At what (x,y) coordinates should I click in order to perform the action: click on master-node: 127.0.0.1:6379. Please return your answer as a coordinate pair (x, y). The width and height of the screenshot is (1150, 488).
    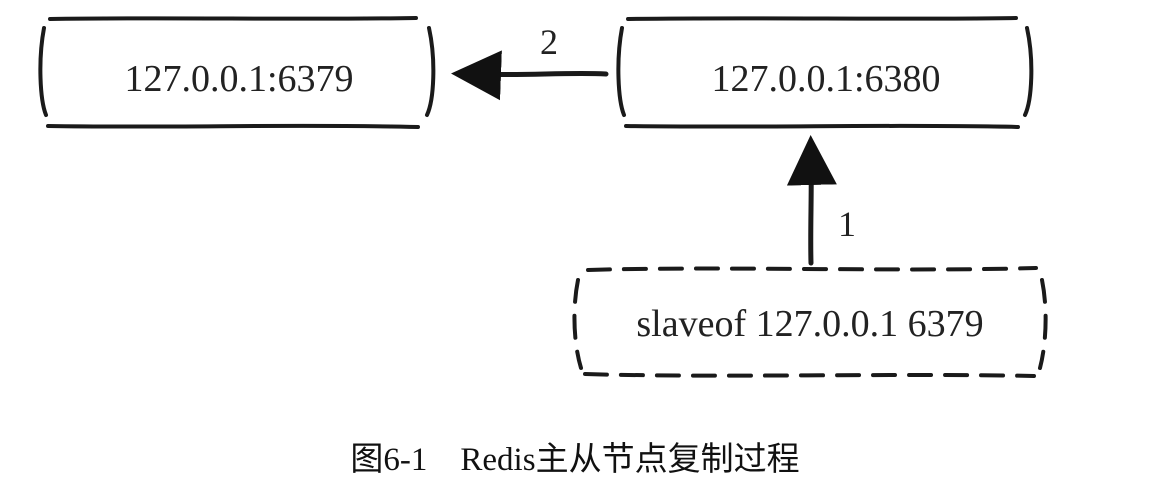
    Looking at the image, I should click on (237, 72).